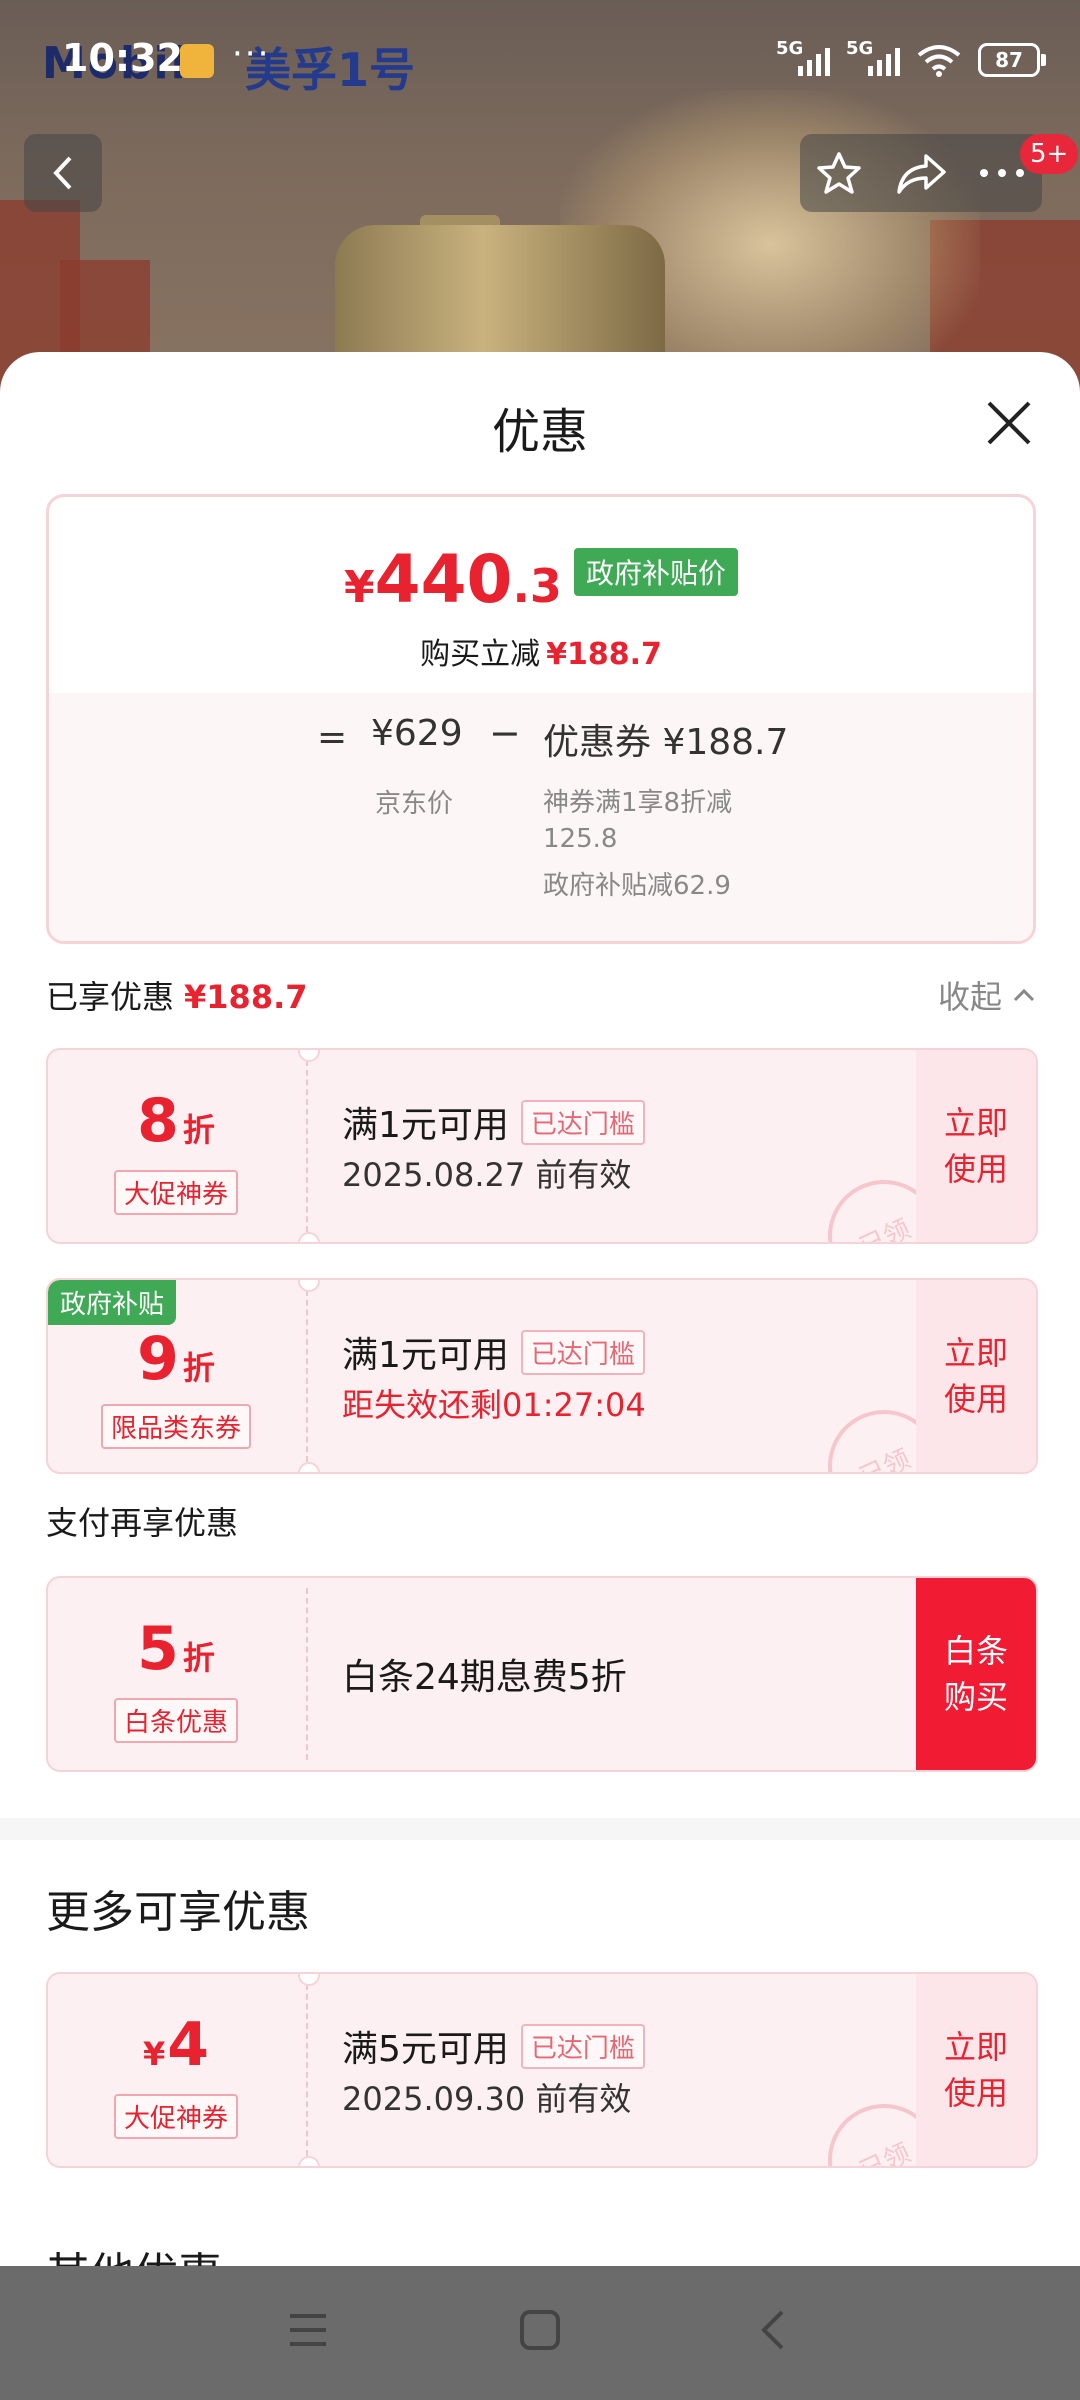 The width and height of the screenshot is (1080, 2400). I want to click on coupon-type-tag: 限品类东券, so click(176, 1426).